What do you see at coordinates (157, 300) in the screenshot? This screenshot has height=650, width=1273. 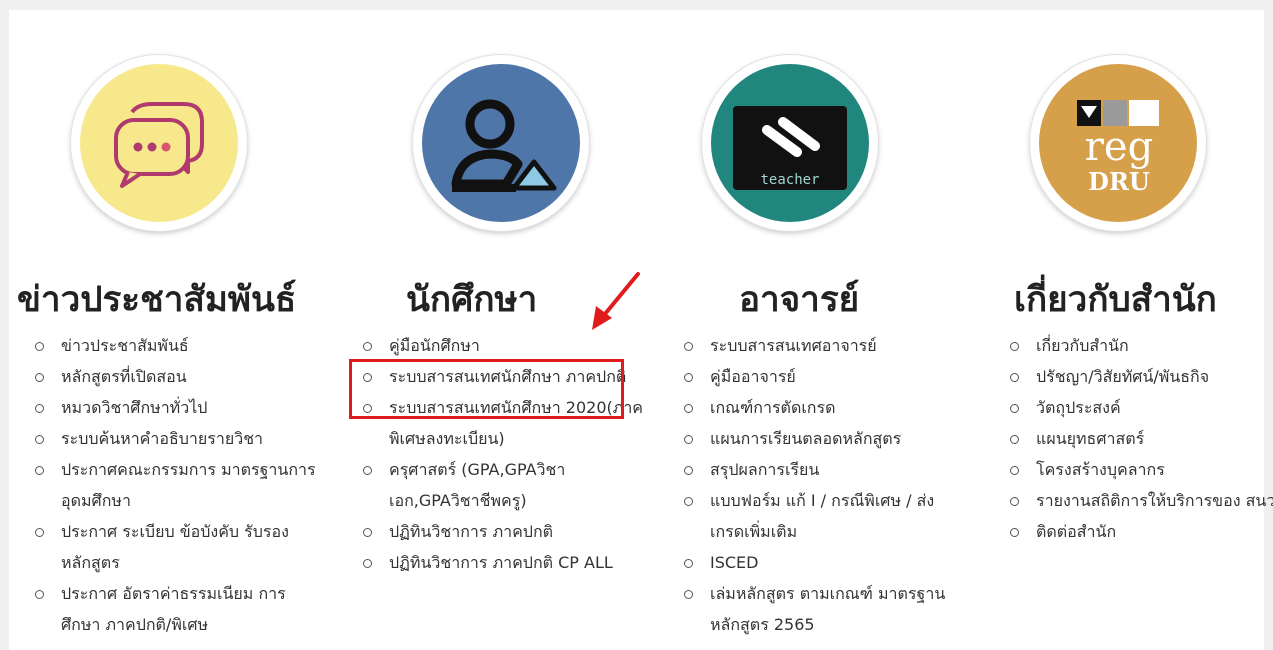 I see `news-heading: ข่าวประชาสัมพันธ์` at bounding box center [157, 300].